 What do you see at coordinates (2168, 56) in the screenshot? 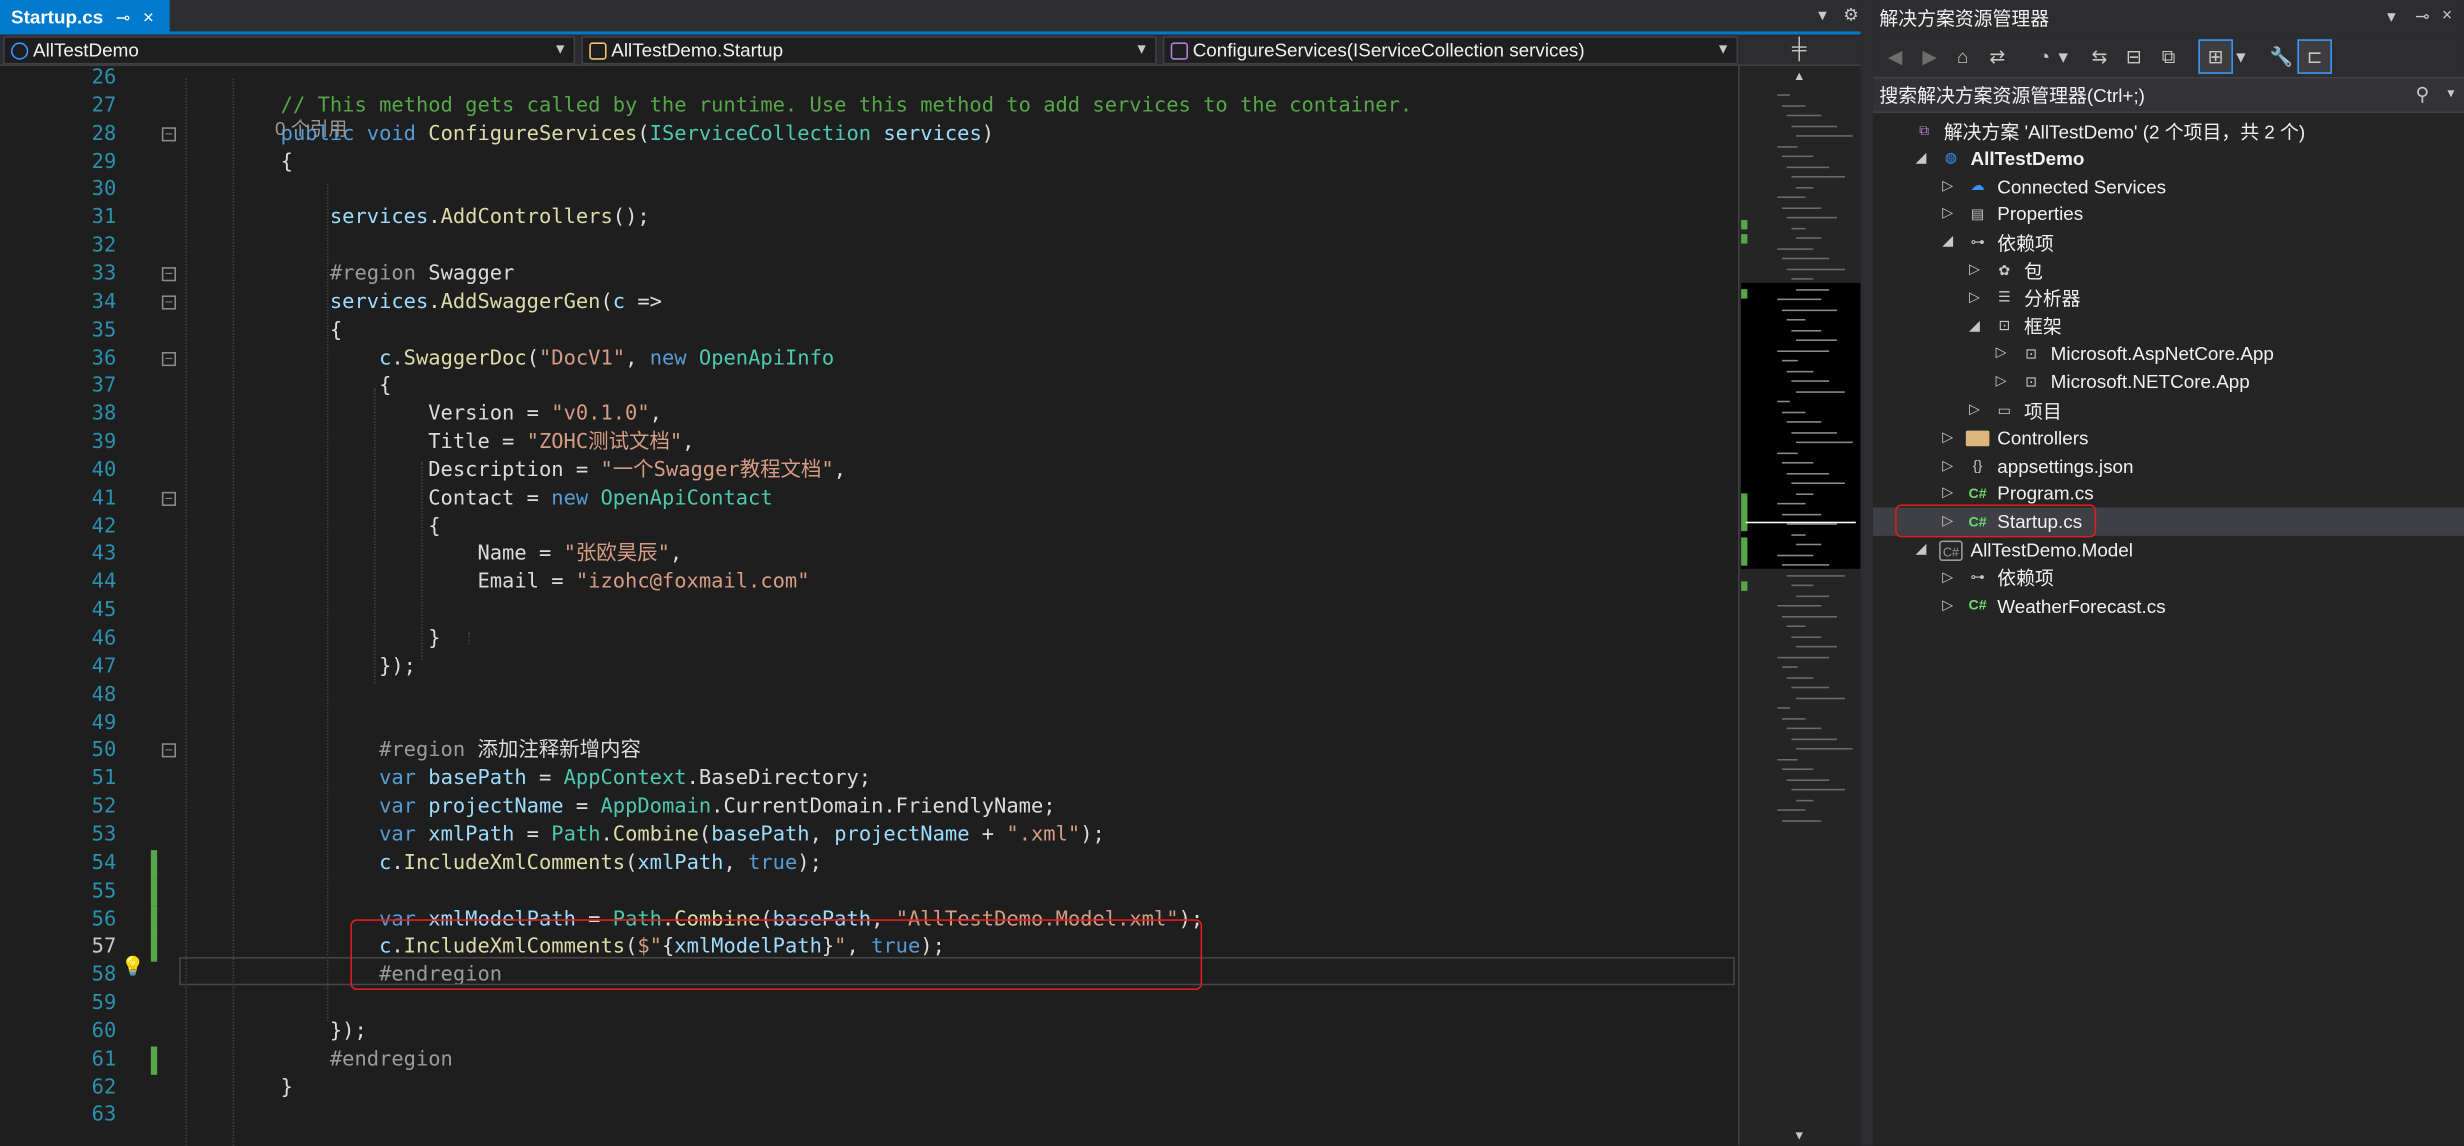
I see `show-all-files-icon: ⧉` at bounding box center [2168, 56].